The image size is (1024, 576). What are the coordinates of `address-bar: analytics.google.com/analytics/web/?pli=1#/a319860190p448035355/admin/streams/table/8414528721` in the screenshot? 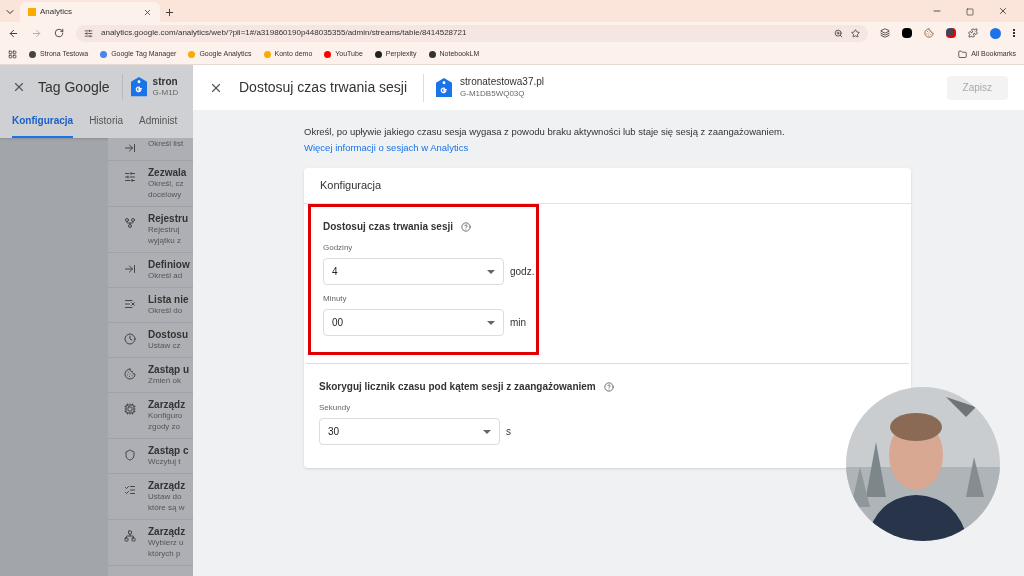 It's located at (472, 33).